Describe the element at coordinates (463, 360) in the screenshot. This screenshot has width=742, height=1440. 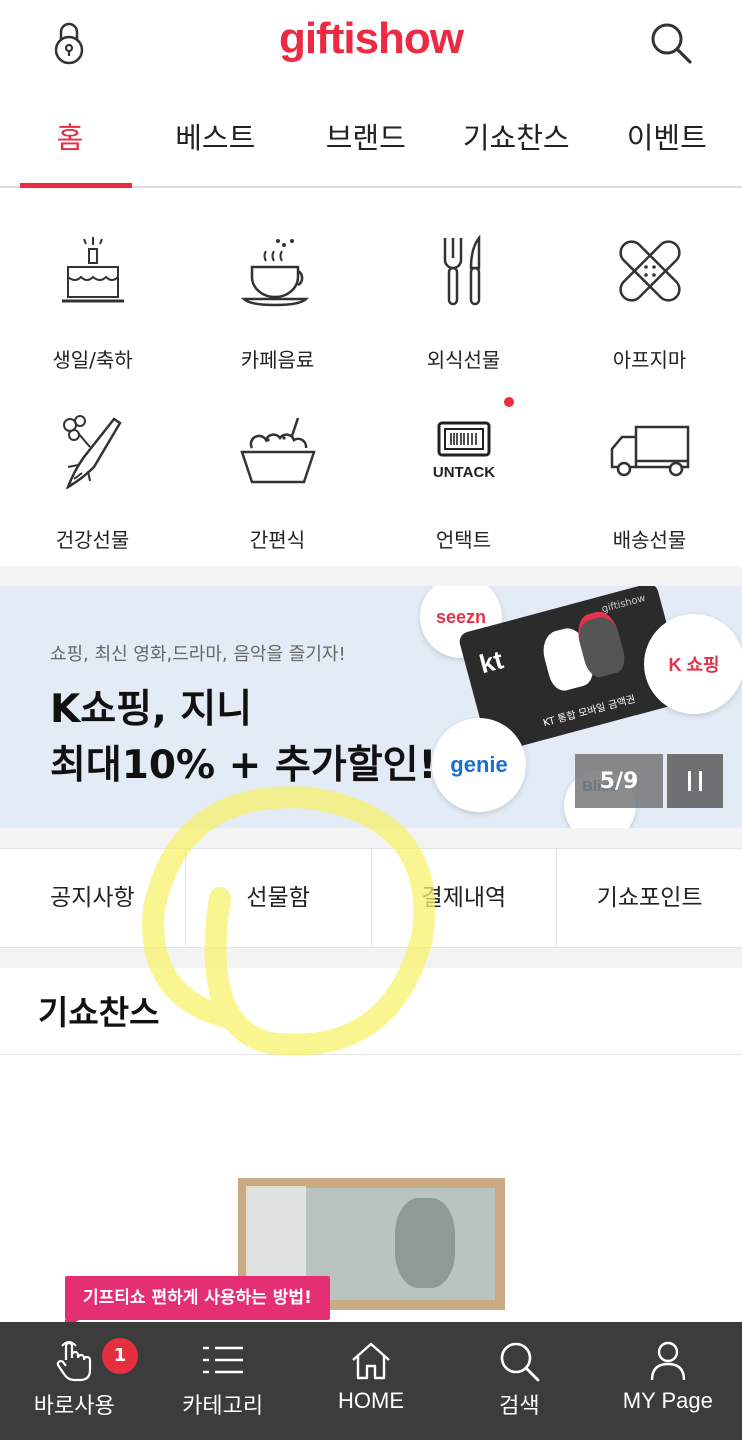
I see `category-label: 외식선물` at that location.